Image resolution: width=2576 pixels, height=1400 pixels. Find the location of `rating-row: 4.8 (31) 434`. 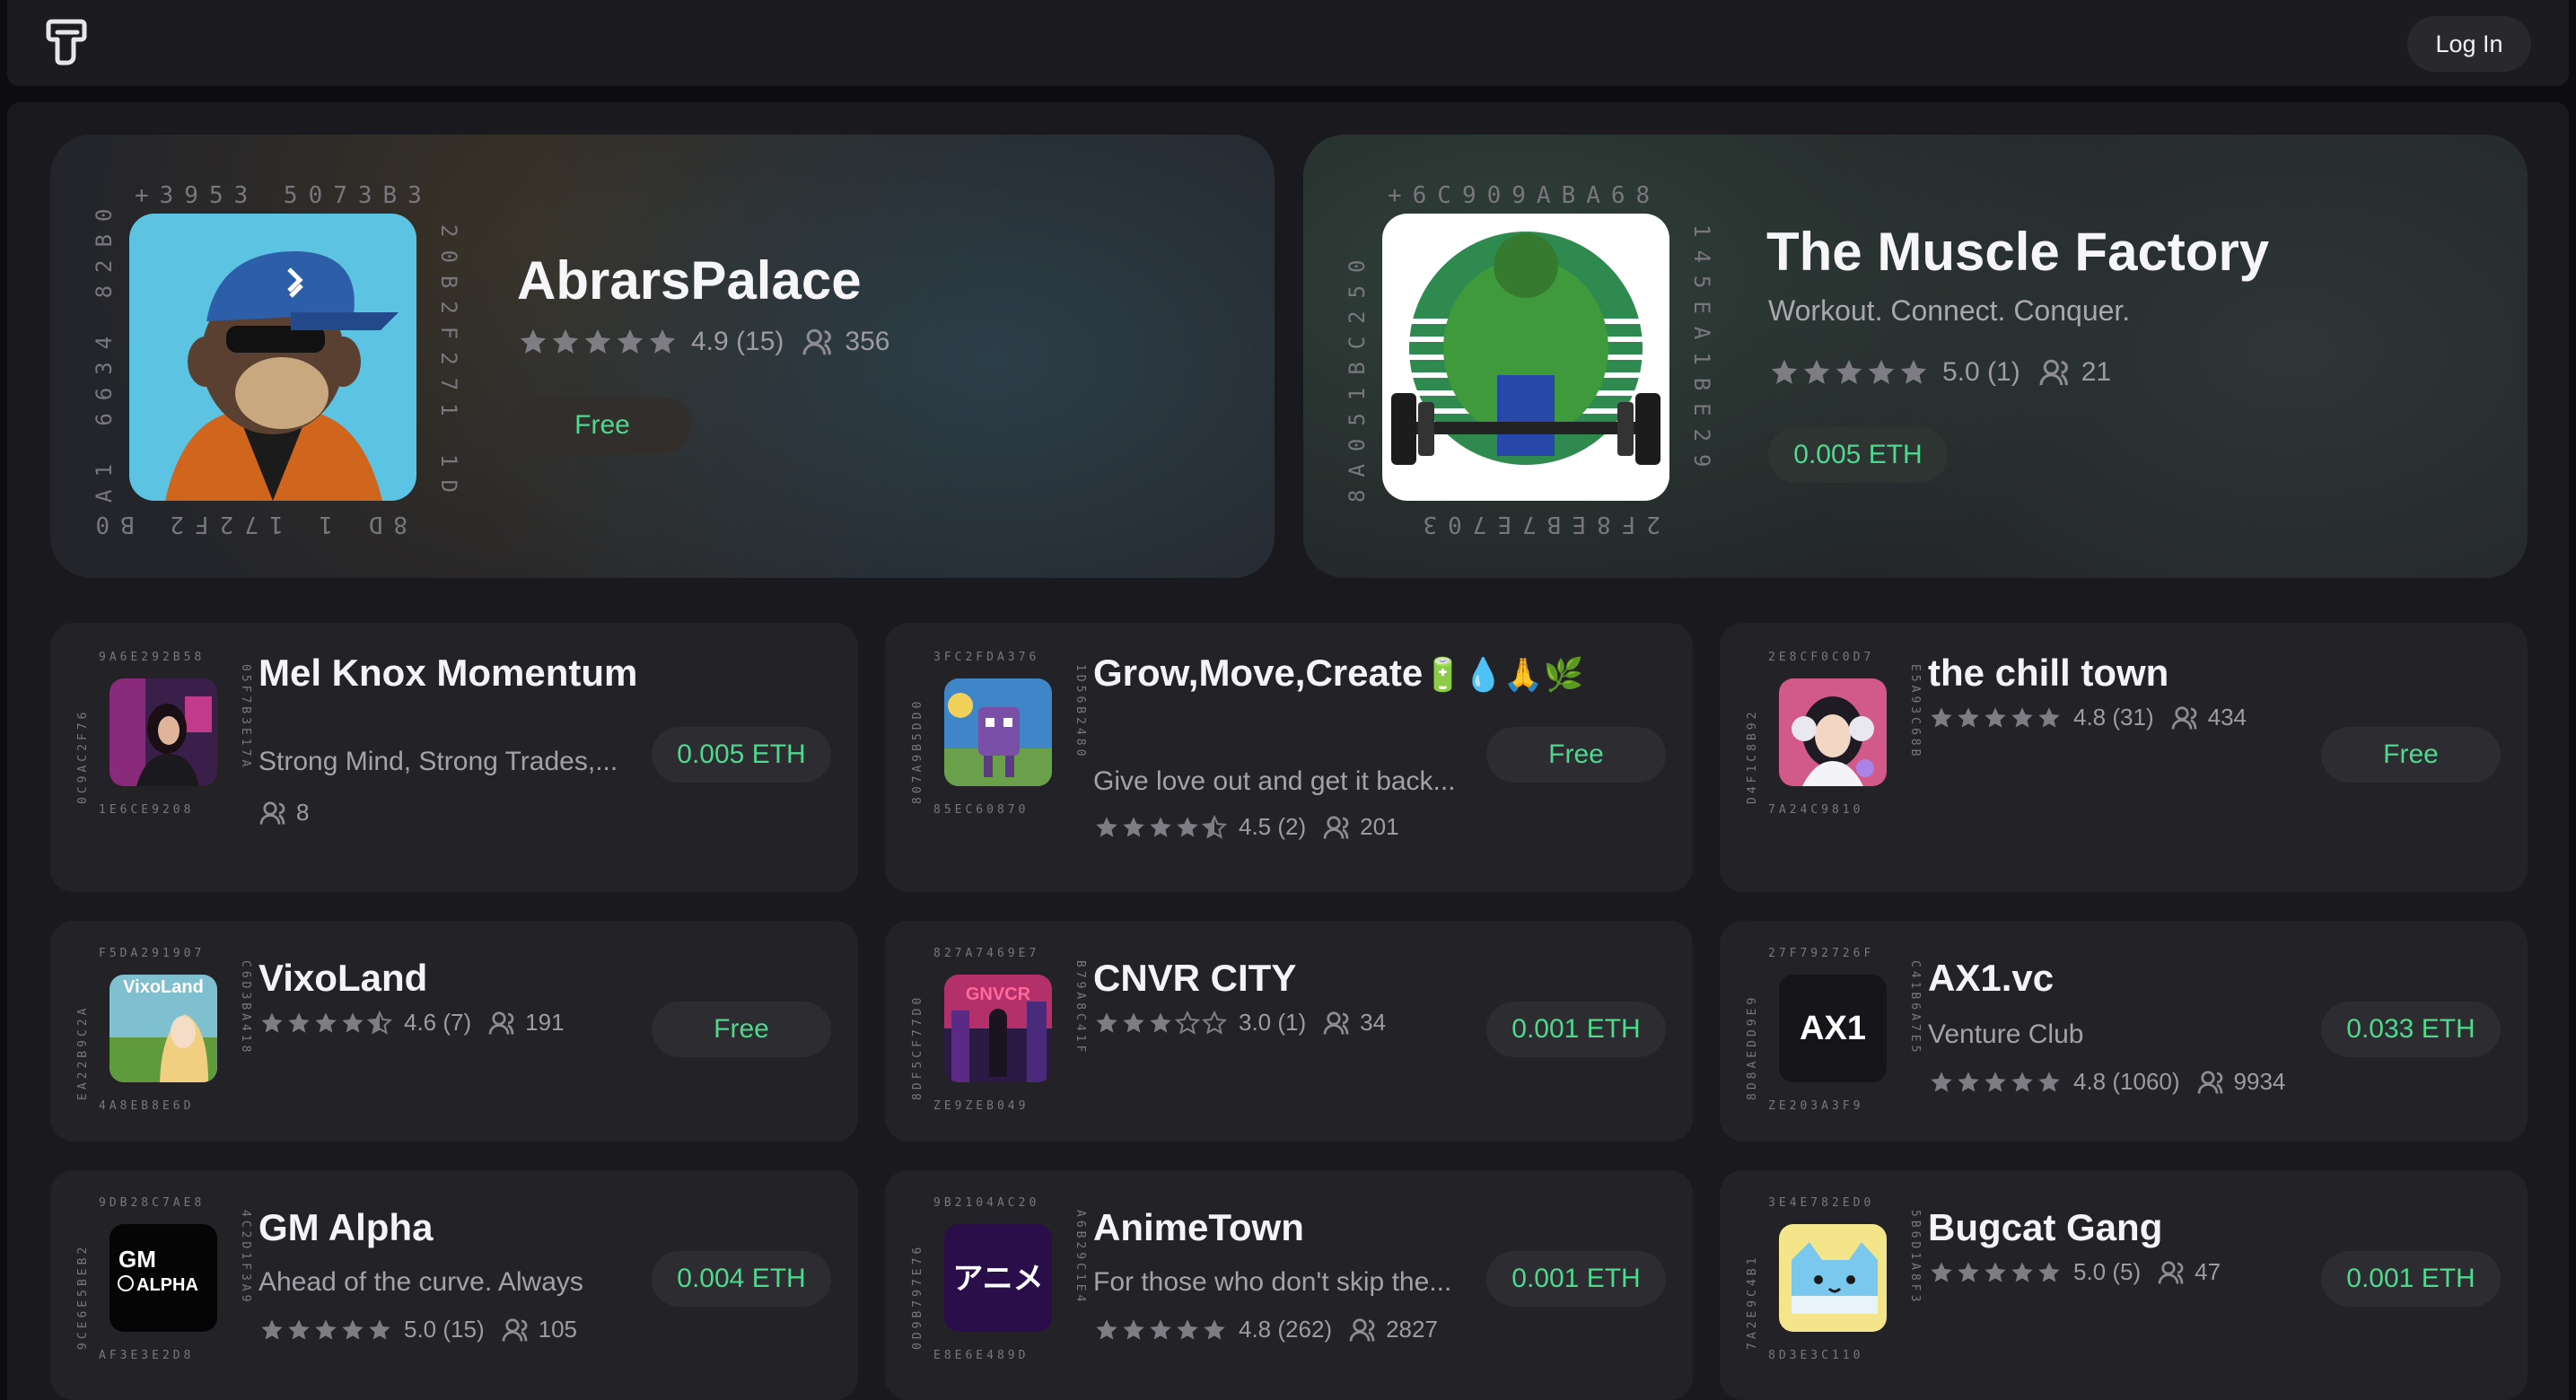

rating-row: 4.8 (31) 434 is located at coordinates (2087, 717).